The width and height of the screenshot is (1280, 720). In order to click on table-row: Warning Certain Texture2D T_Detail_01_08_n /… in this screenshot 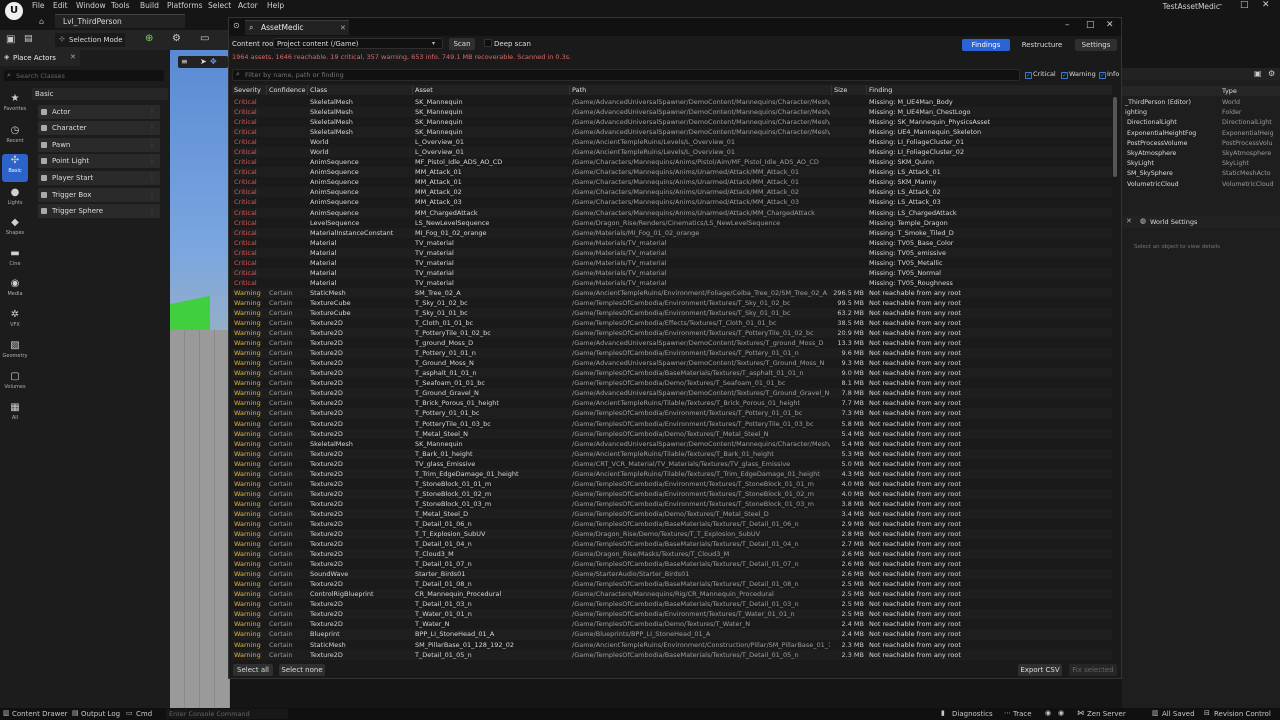, I will do `click(672, 584)`.